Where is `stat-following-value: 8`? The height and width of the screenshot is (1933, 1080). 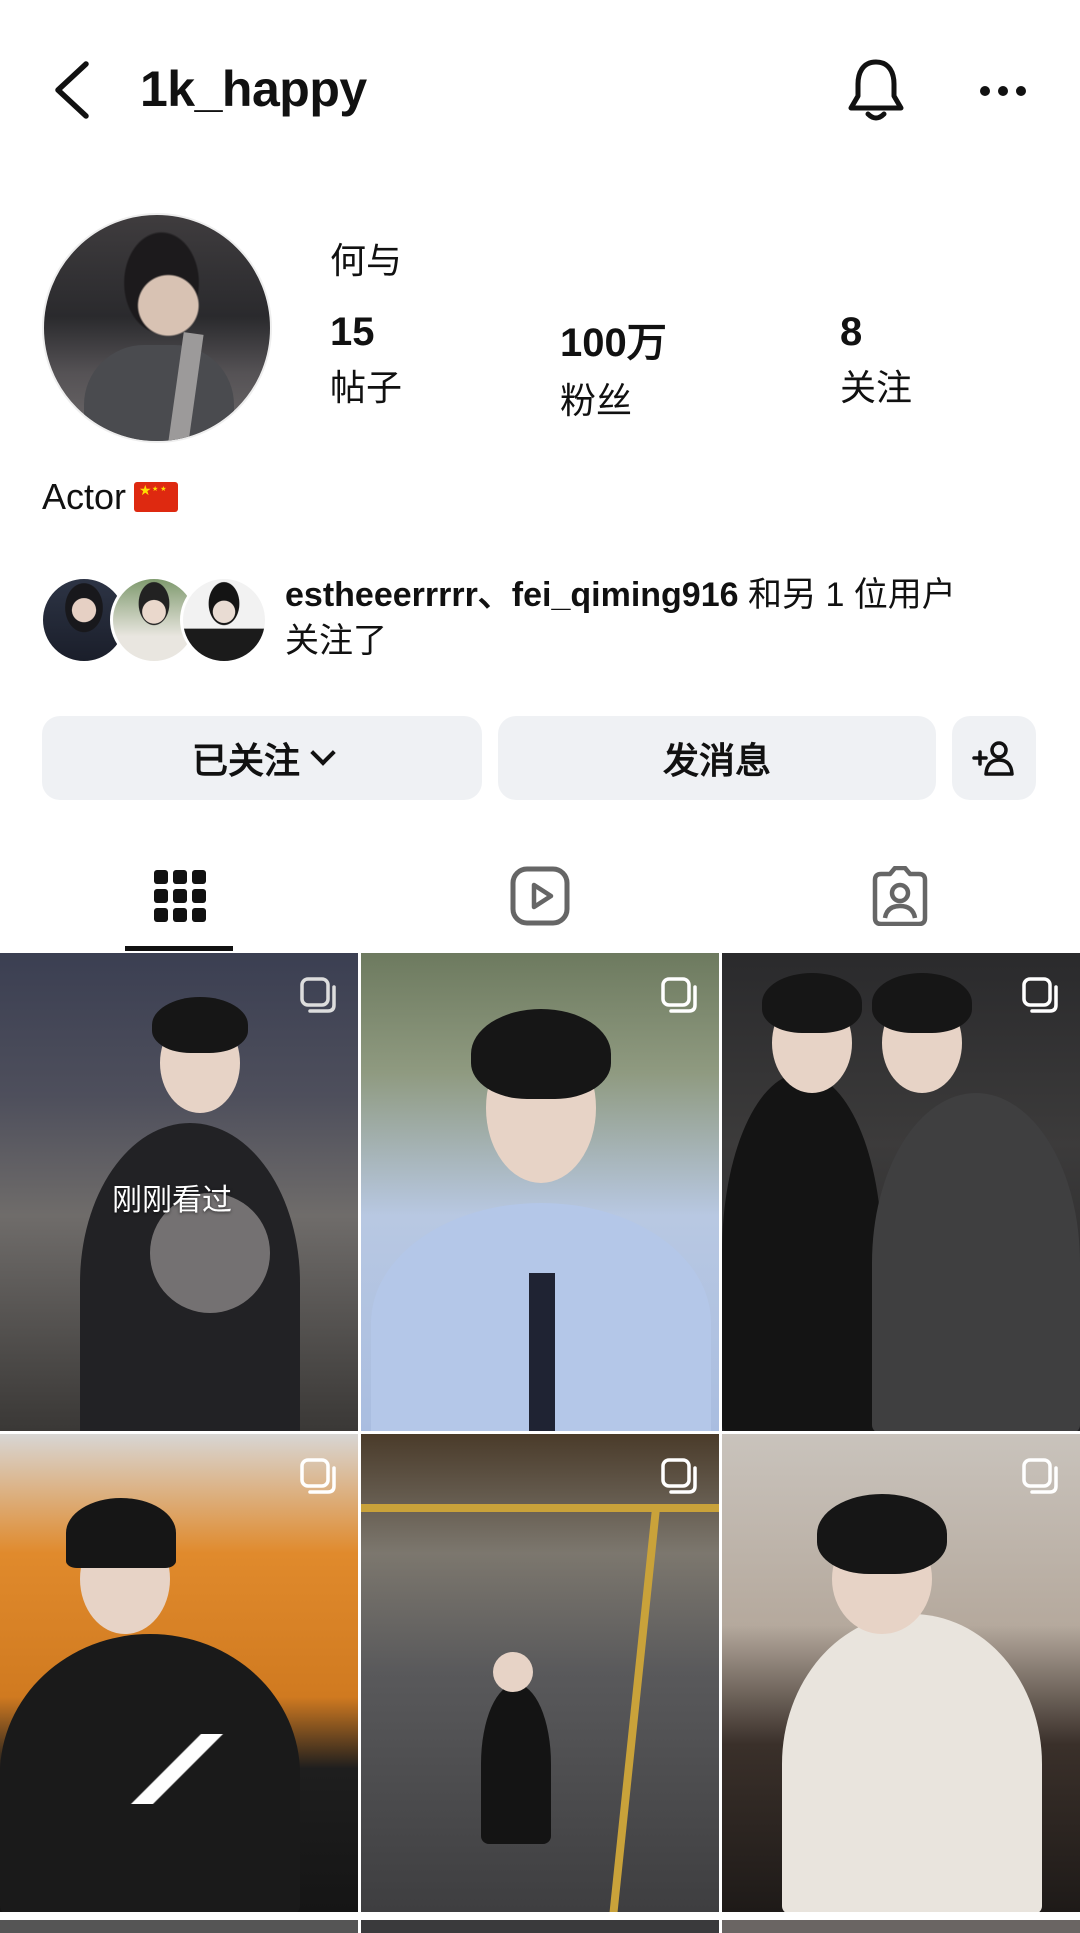
stat-following-value: 8 is located at coordinates (851, 332).